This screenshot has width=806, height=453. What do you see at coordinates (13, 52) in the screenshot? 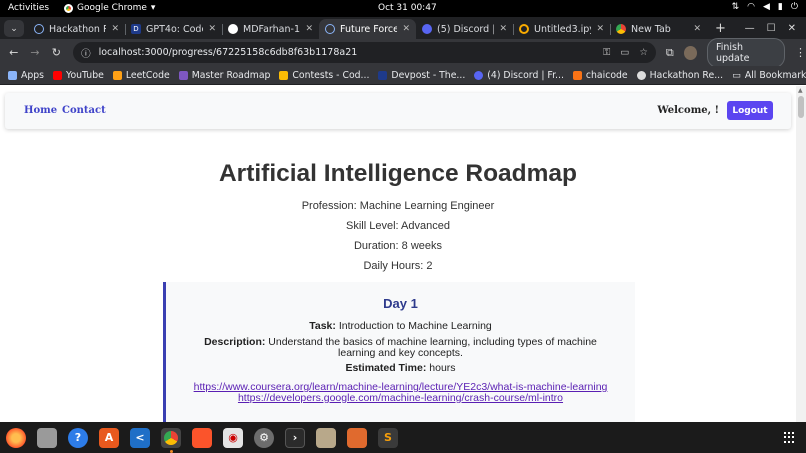
I see `back-arrow-icon: ←` at bounding box center [13, 52].